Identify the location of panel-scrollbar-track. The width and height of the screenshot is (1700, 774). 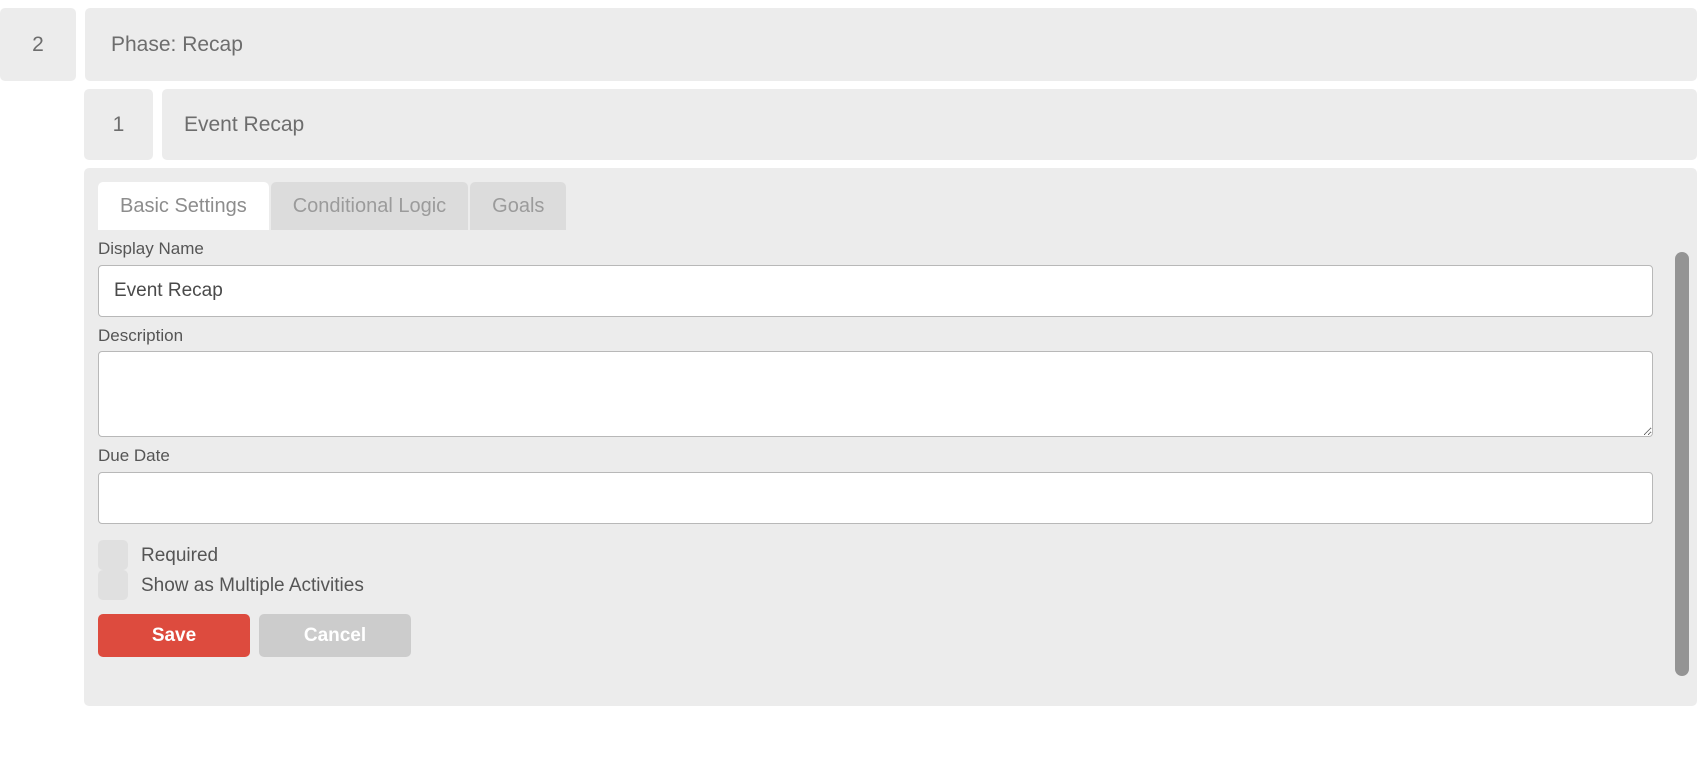
(1684, 437).